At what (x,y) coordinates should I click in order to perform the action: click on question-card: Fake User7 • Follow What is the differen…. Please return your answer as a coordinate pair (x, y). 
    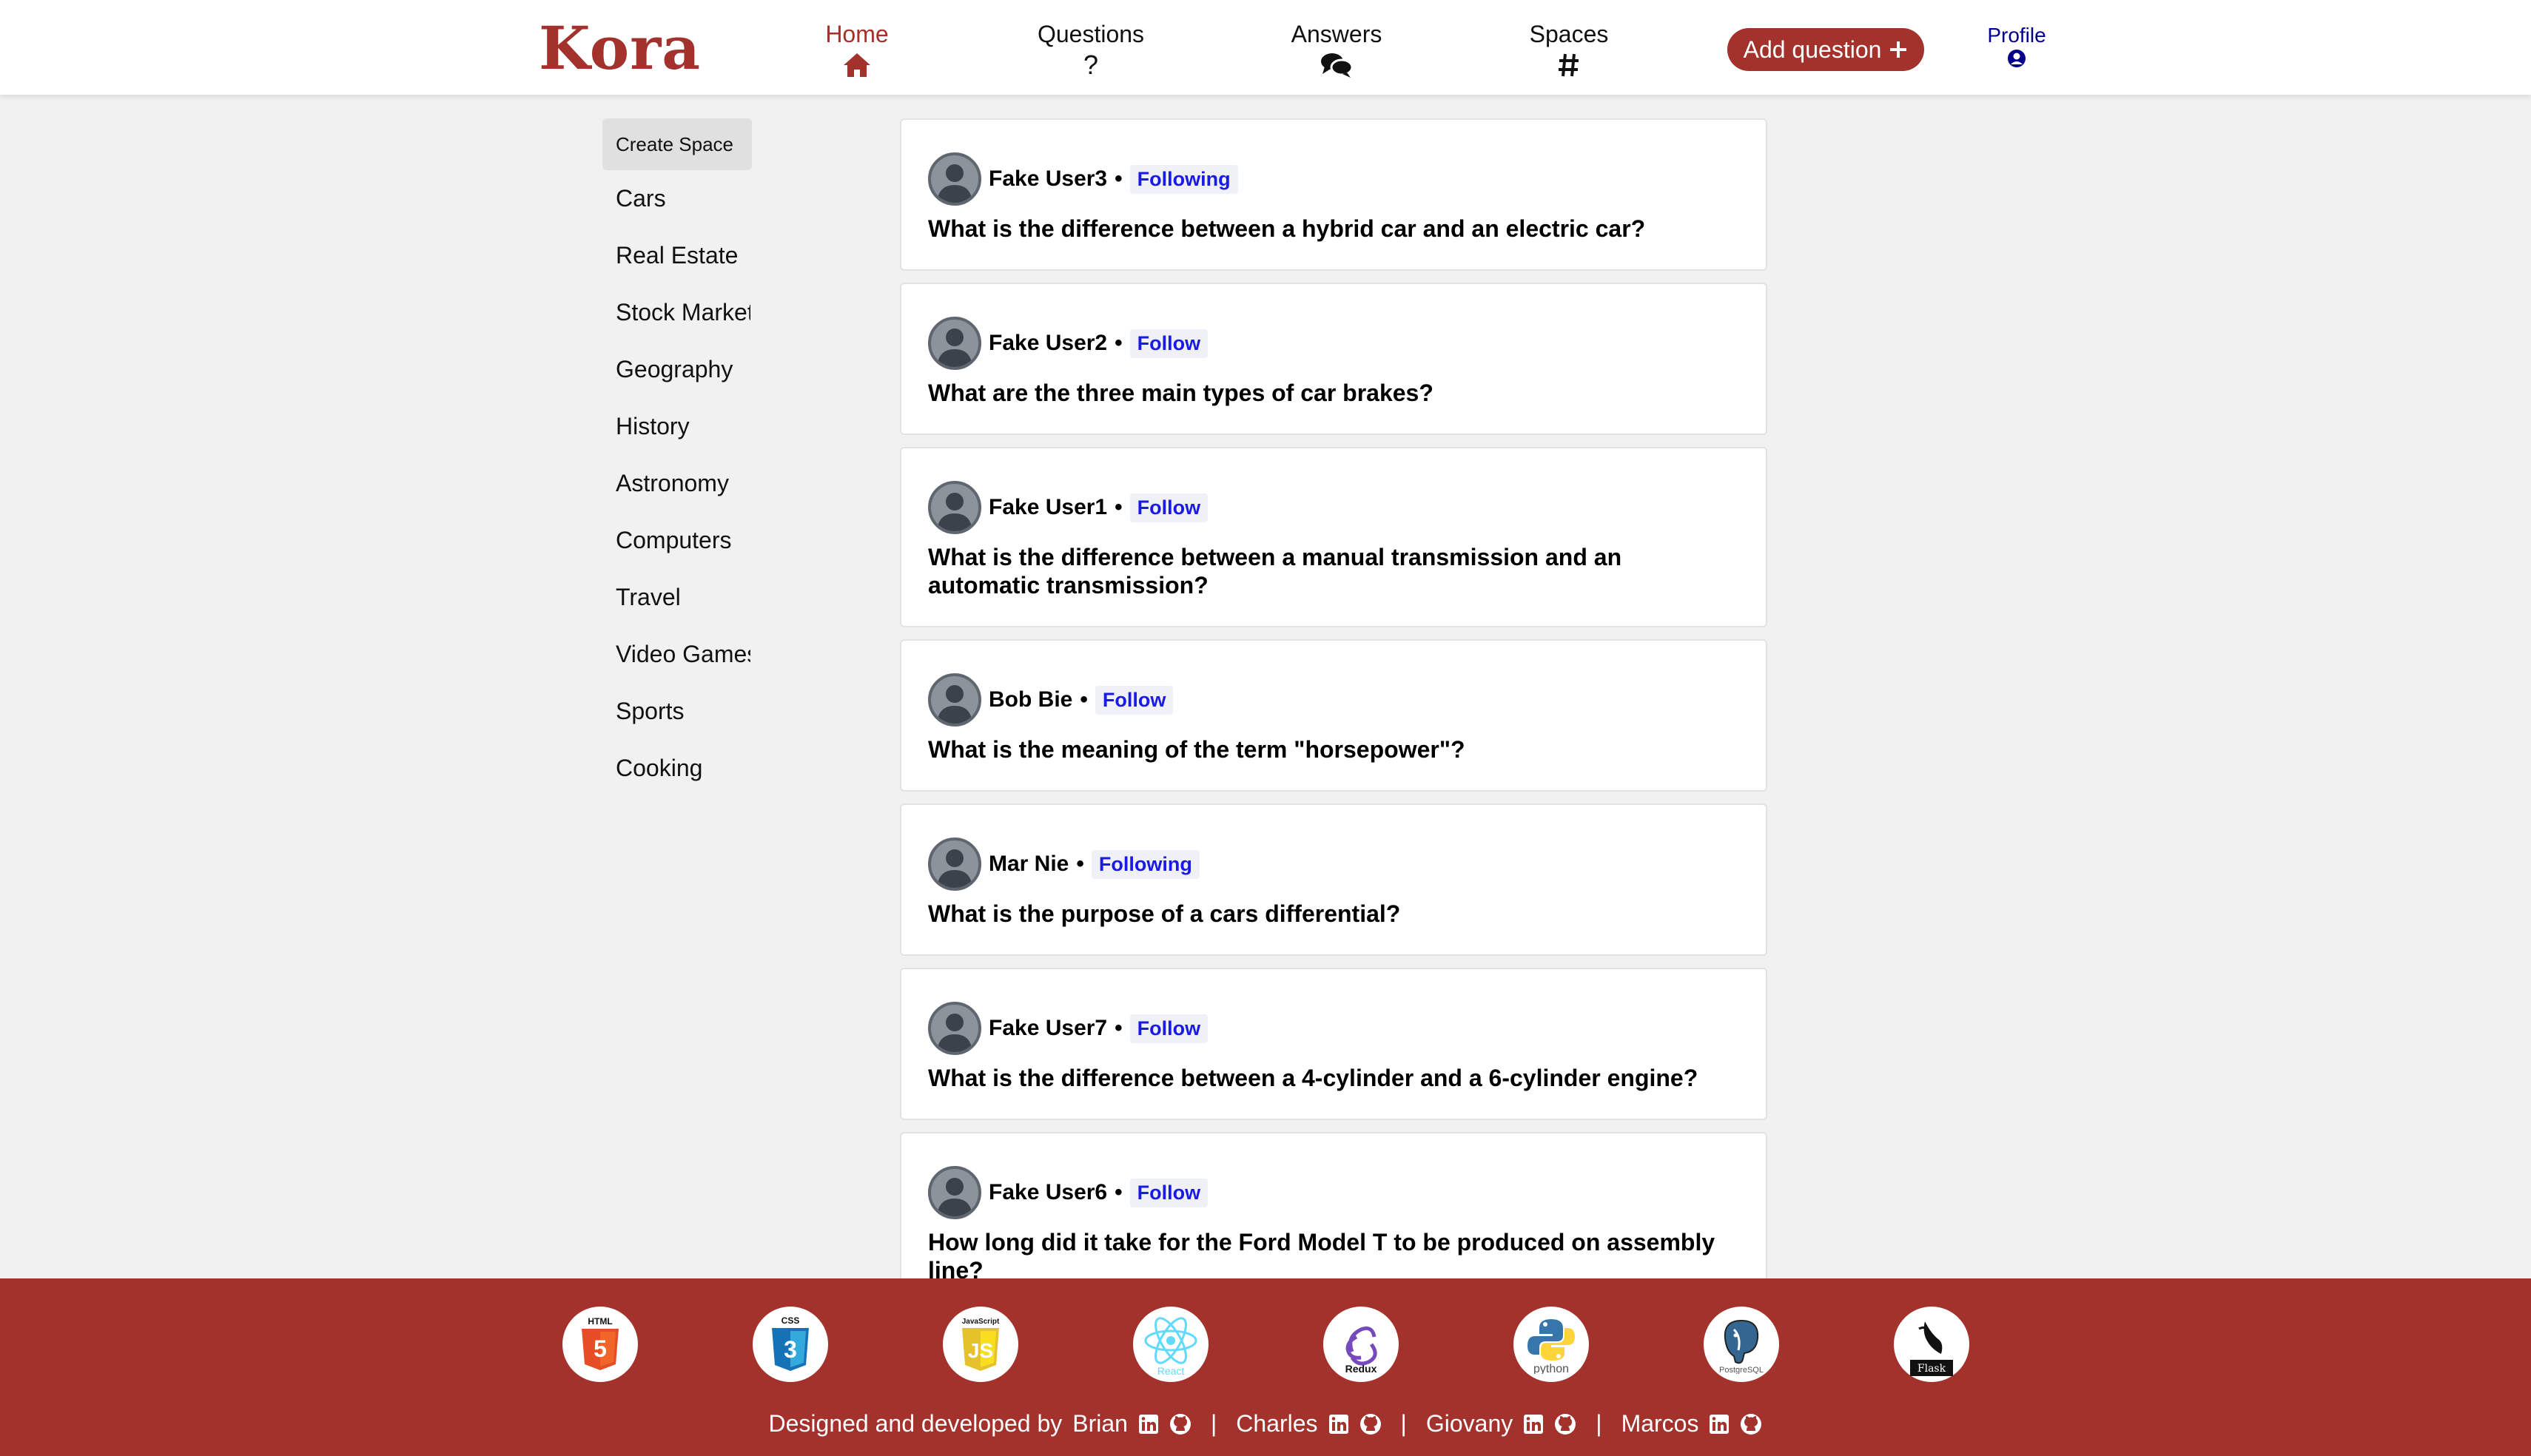
    Looking at the image, I should click on (1333, 1044).